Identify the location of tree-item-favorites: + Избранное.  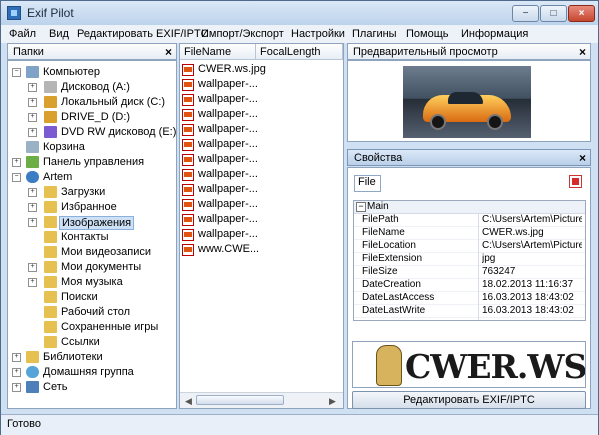
(92, 207).